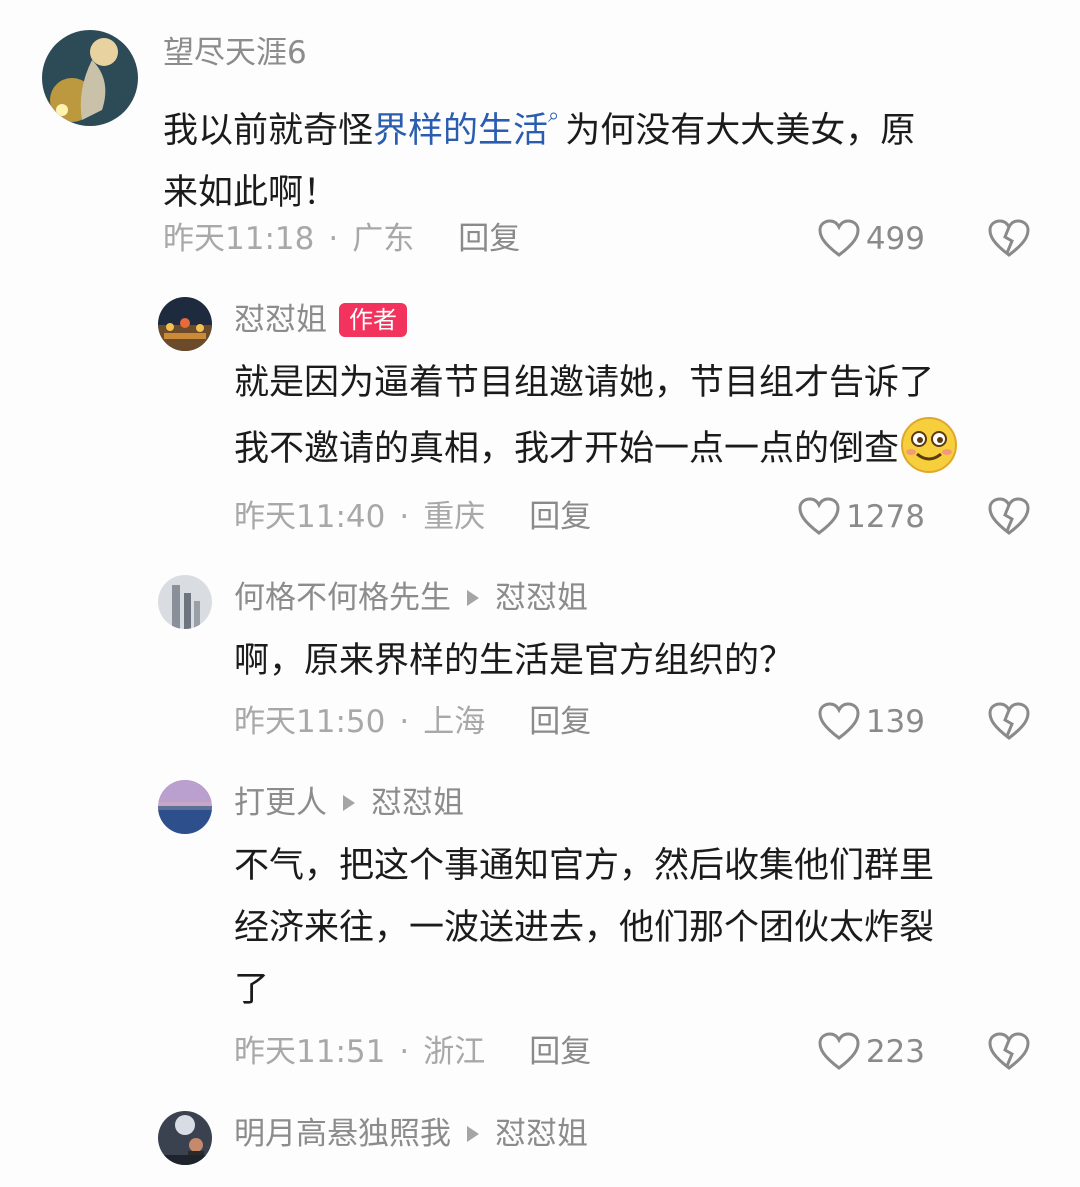 The image size is (1080, 1187). I want to click on username: 打更人, so click(280, 803).